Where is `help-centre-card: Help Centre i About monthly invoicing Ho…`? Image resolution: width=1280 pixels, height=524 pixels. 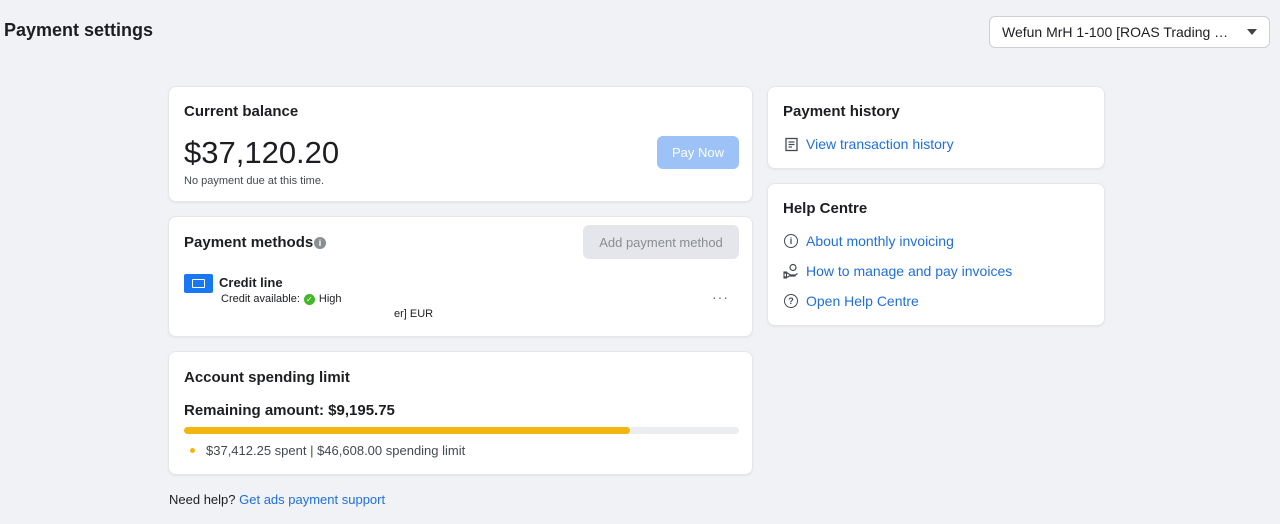 help-centre-card: Help Centre i About monthly invoicing Ho… is located at coordinates (936, 254).